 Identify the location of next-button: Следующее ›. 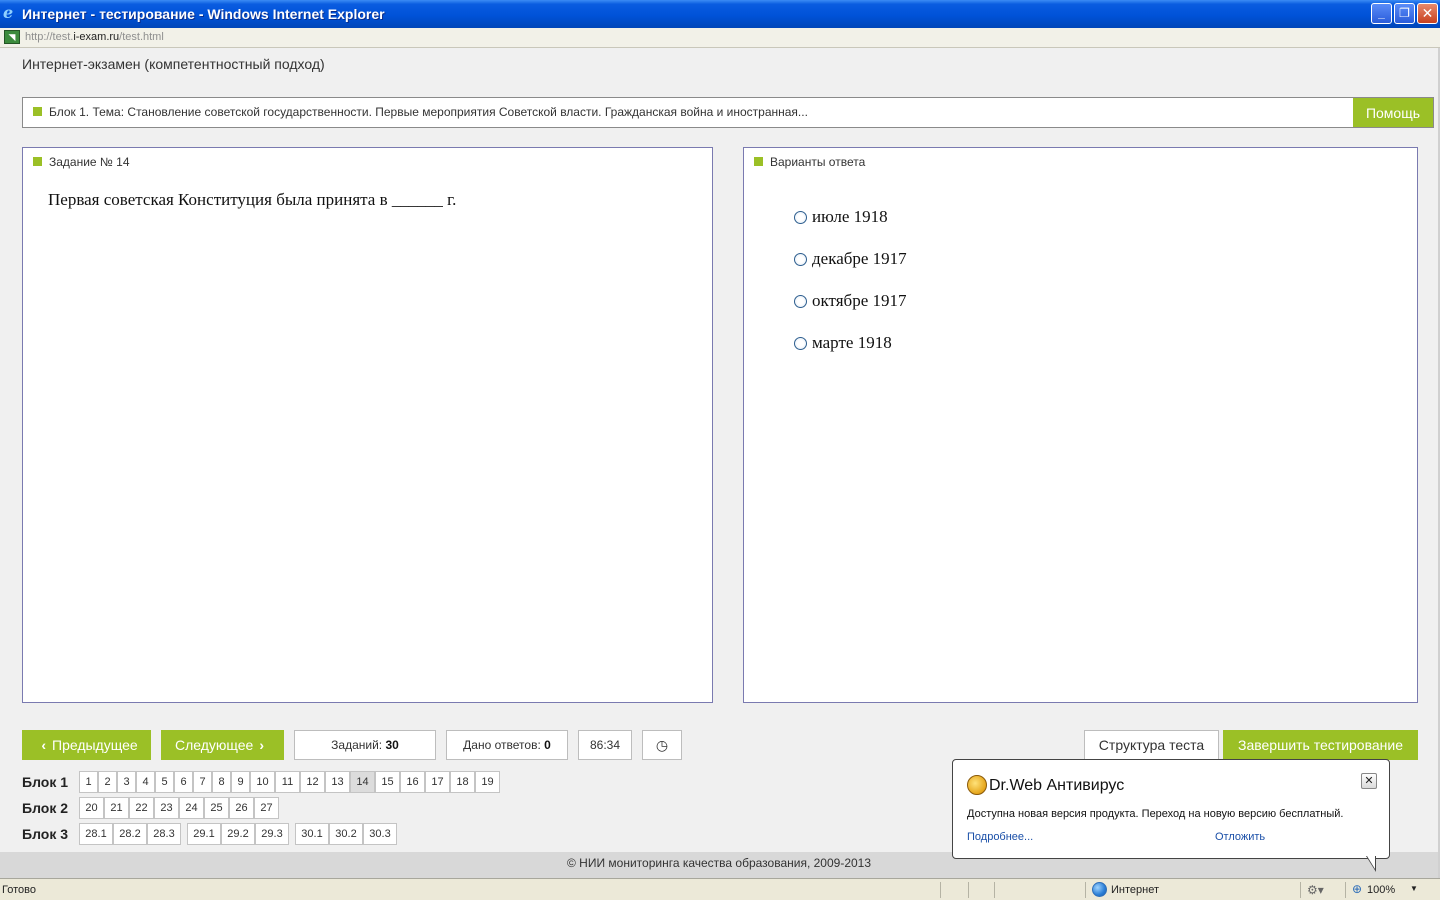
(222, 745).